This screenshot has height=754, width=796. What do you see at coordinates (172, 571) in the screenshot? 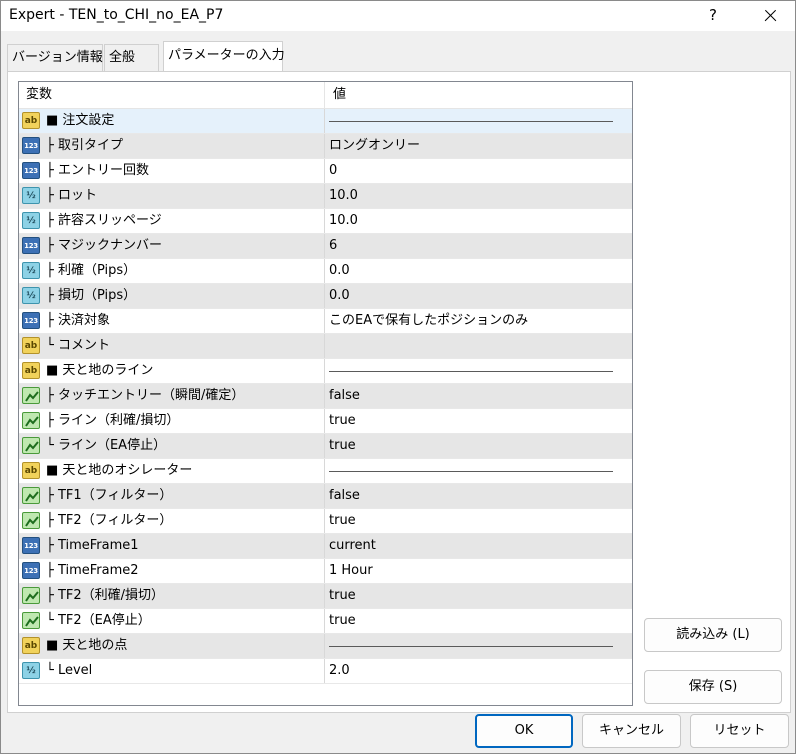
I see `parameter-name-cell: 123 ├ TimeFrame2` at bounding box center [172, 571].